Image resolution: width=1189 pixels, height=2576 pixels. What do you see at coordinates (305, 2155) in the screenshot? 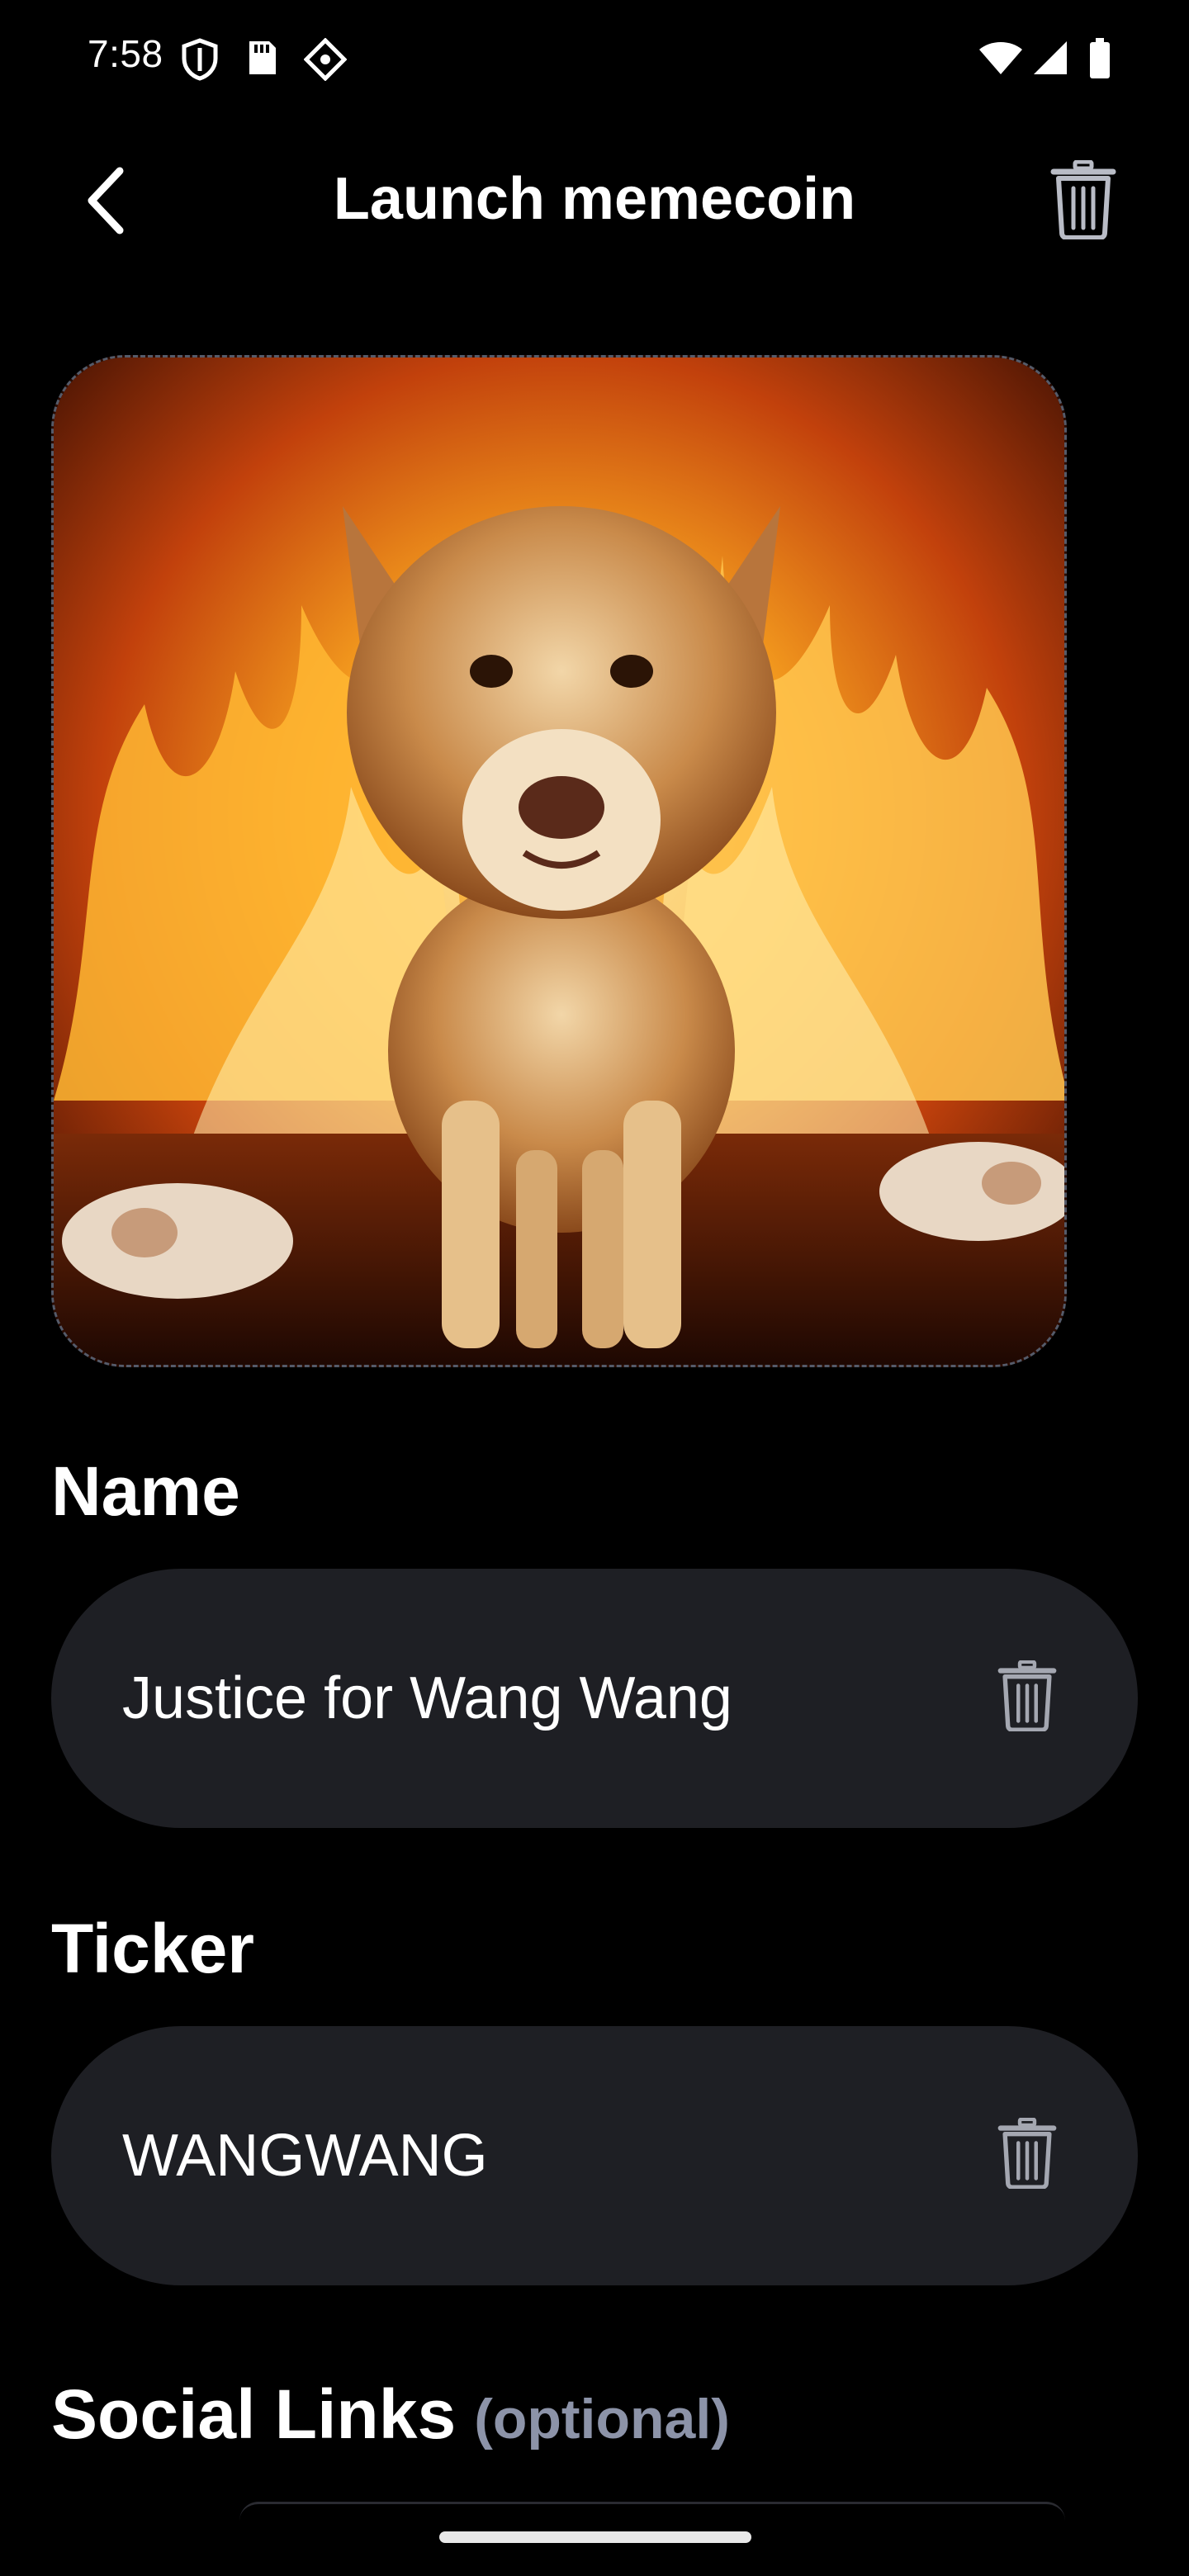
I see `ticker-input: WANGWANG` at bounding box center [305, 2155].